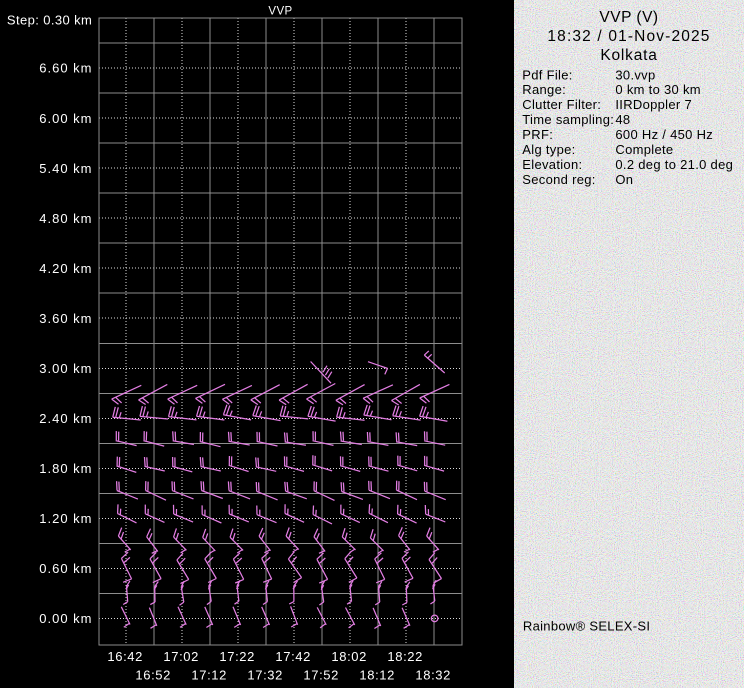 The width and height of the screenshot is (744, 688). I want to click on svg-text: 1.20 km, so click(65, 518).